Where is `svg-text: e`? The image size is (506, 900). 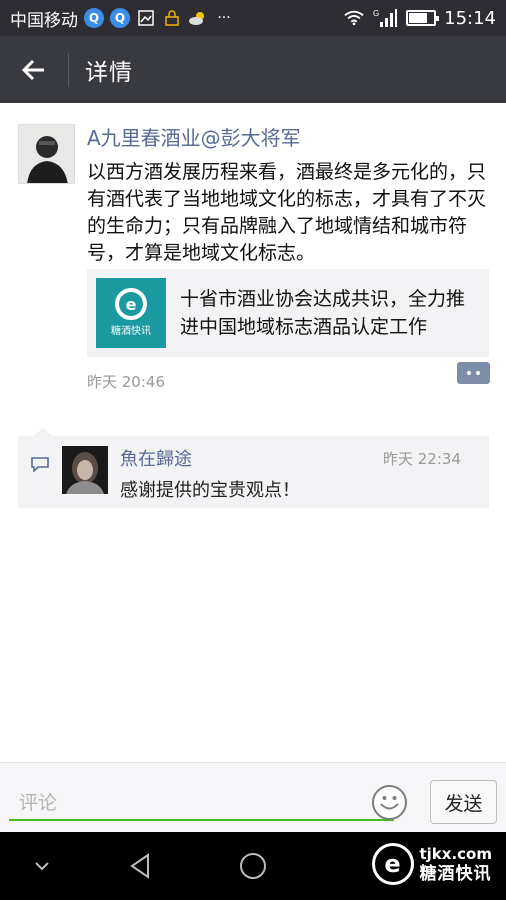 svg-text: e is located at coordinates (131, 304).